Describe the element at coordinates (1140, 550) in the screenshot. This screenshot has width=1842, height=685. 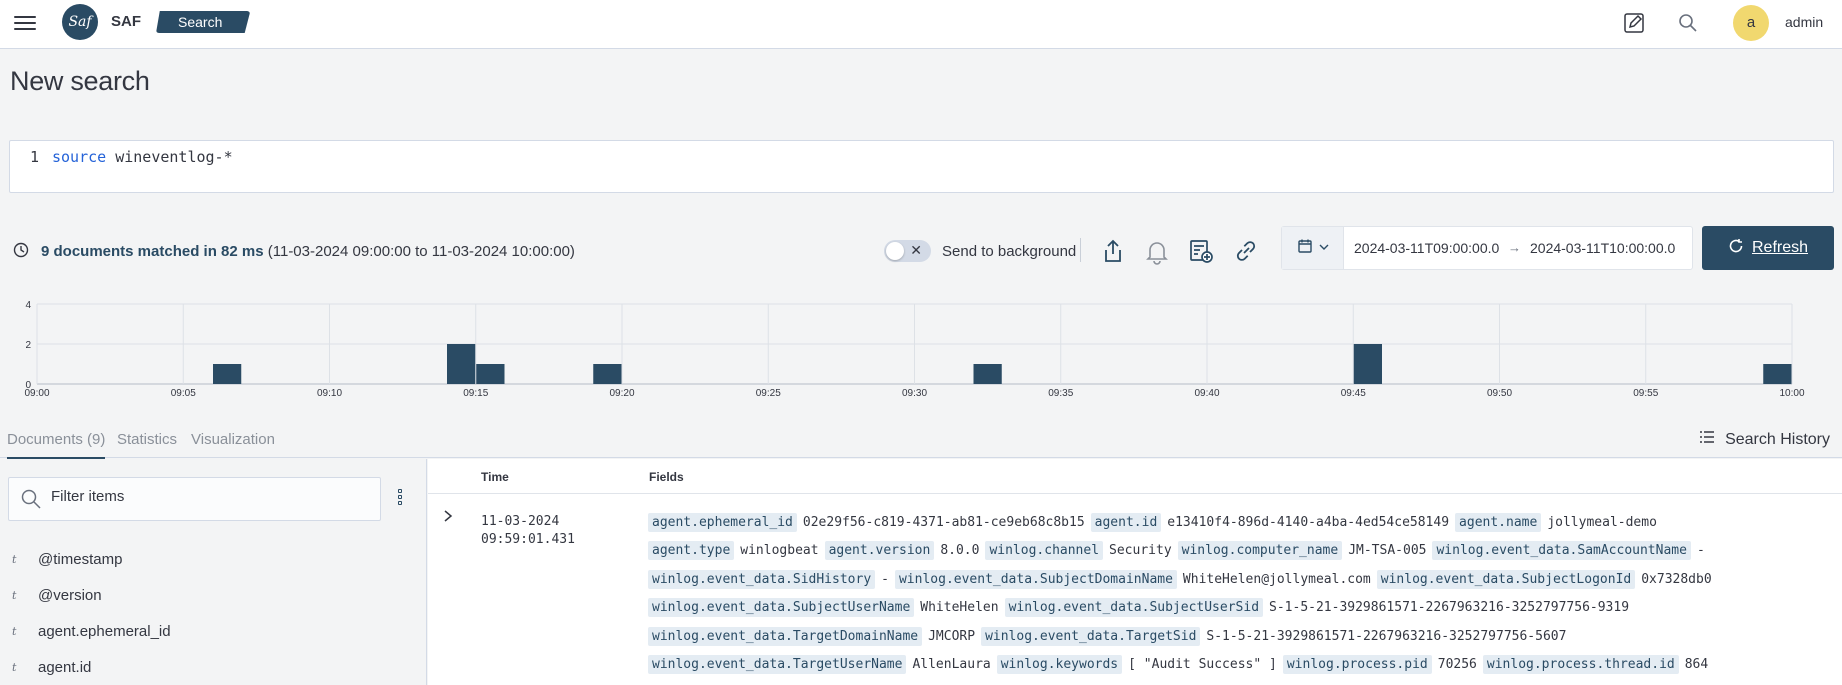
I see `field-value: Security` at that location.